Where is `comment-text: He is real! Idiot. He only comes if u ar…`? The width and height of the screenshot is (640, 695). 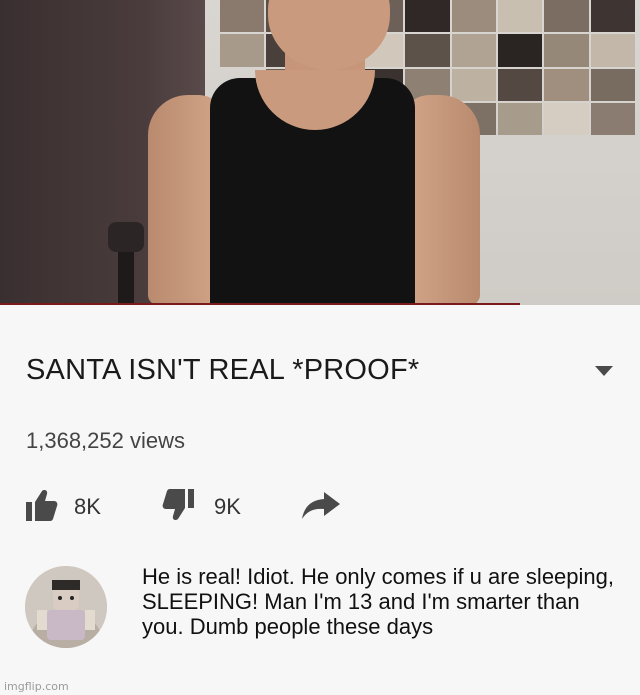 comment-text: He is real! Idiot. He only comes if u ar… is located at coordinates (378, 601).